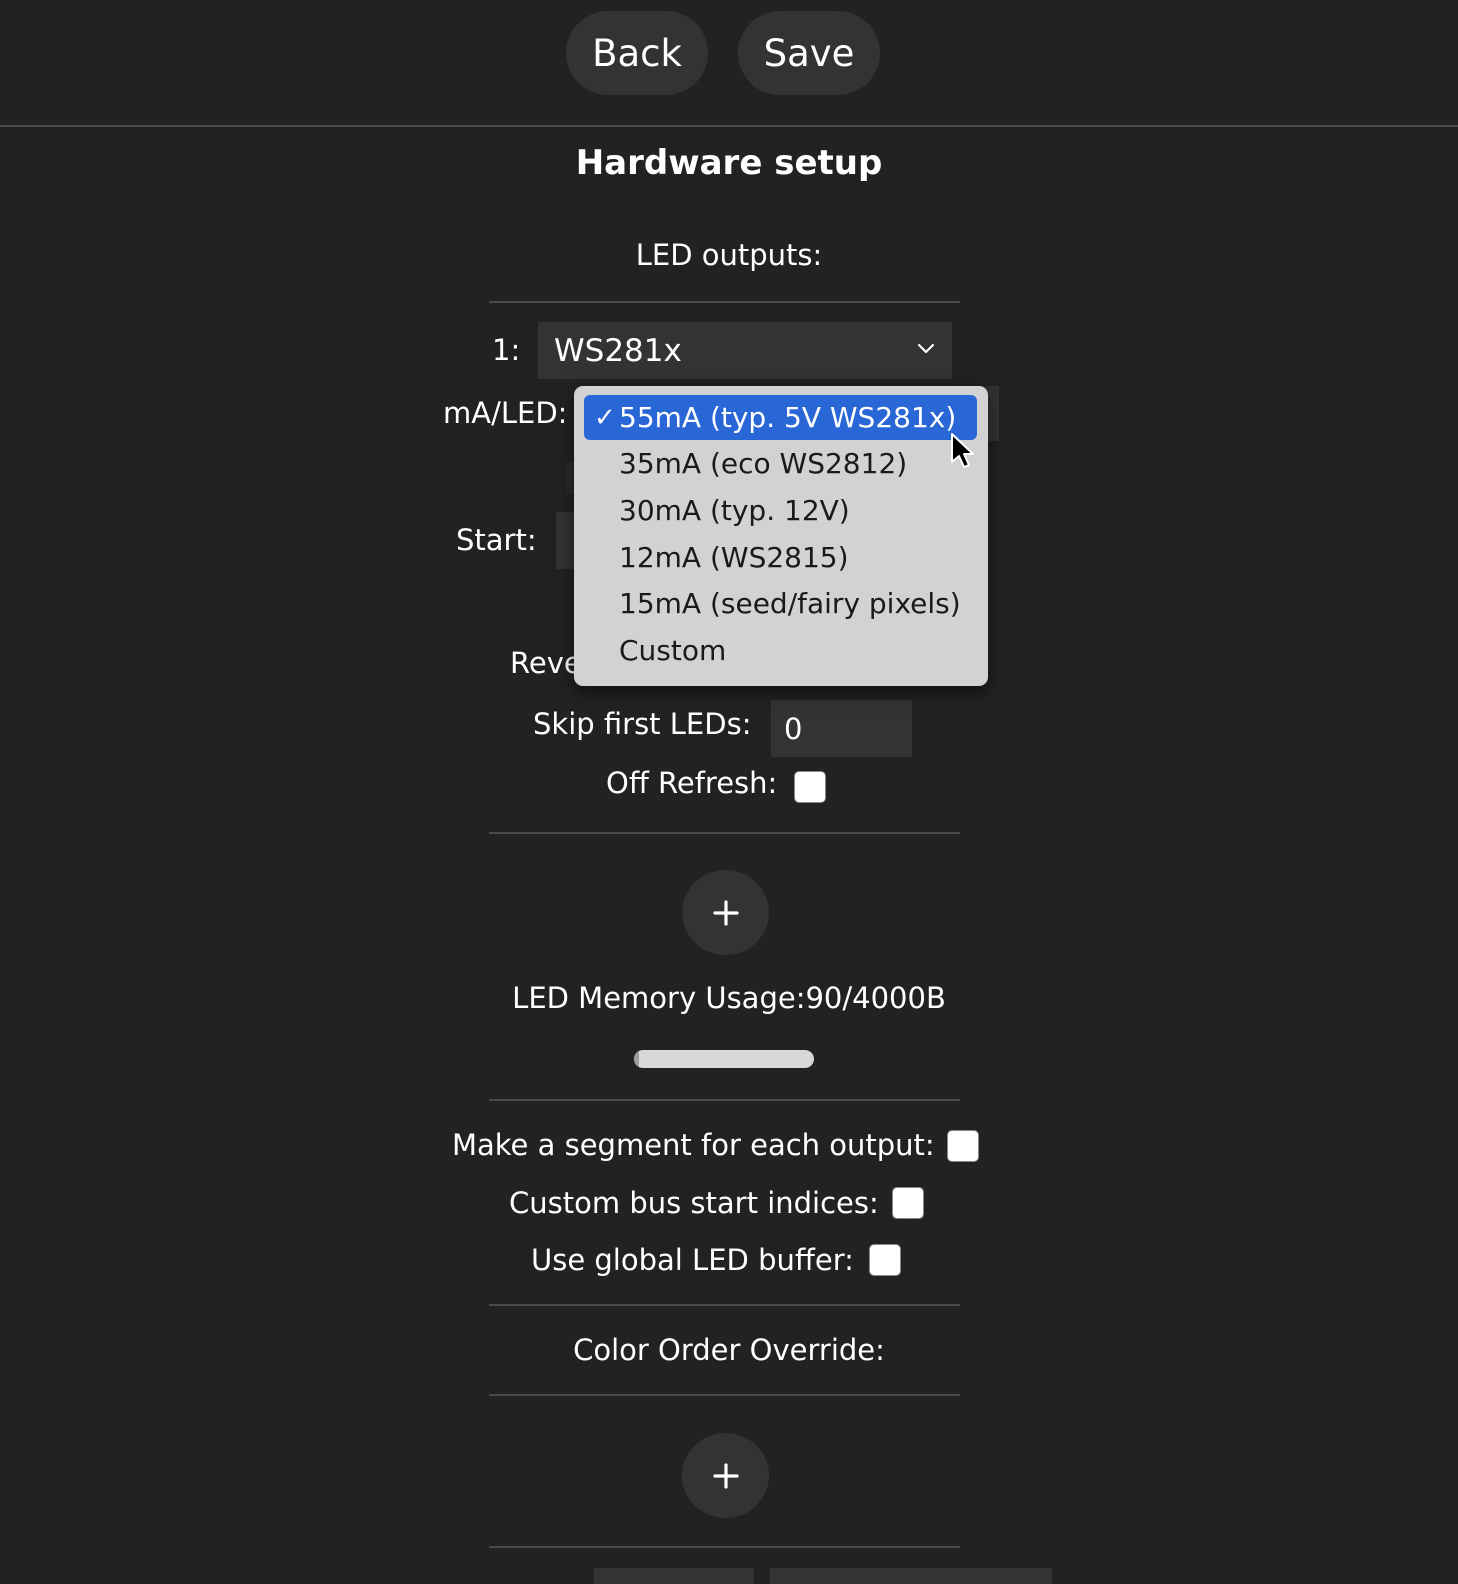 The width and height of the screenshot is (1458, 1584). I want to click on add-color-order-button, so click(725, 1475).